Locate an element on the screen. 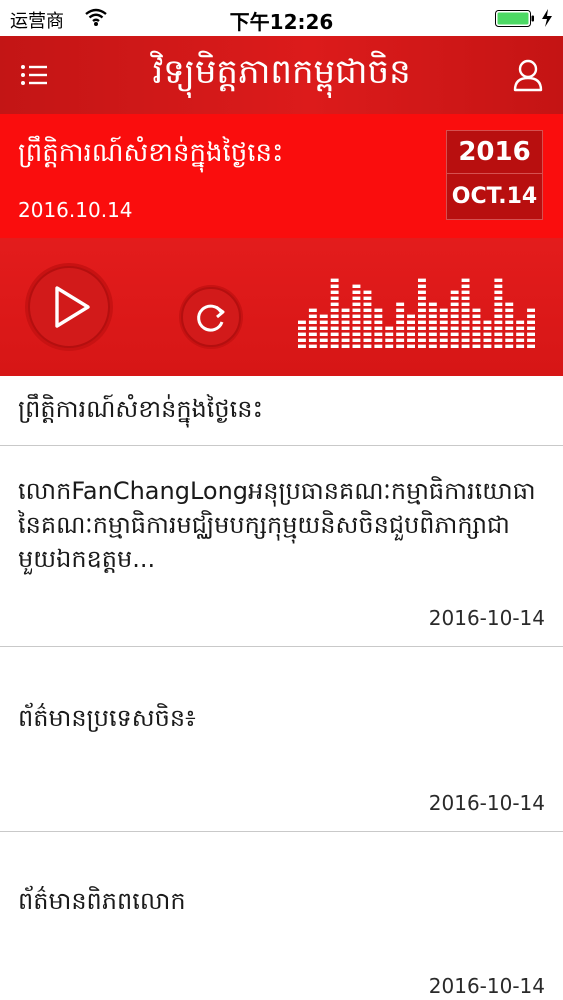 This screenshot has height=1000, width=563. charging-icon is located at coordinates (547, 18).